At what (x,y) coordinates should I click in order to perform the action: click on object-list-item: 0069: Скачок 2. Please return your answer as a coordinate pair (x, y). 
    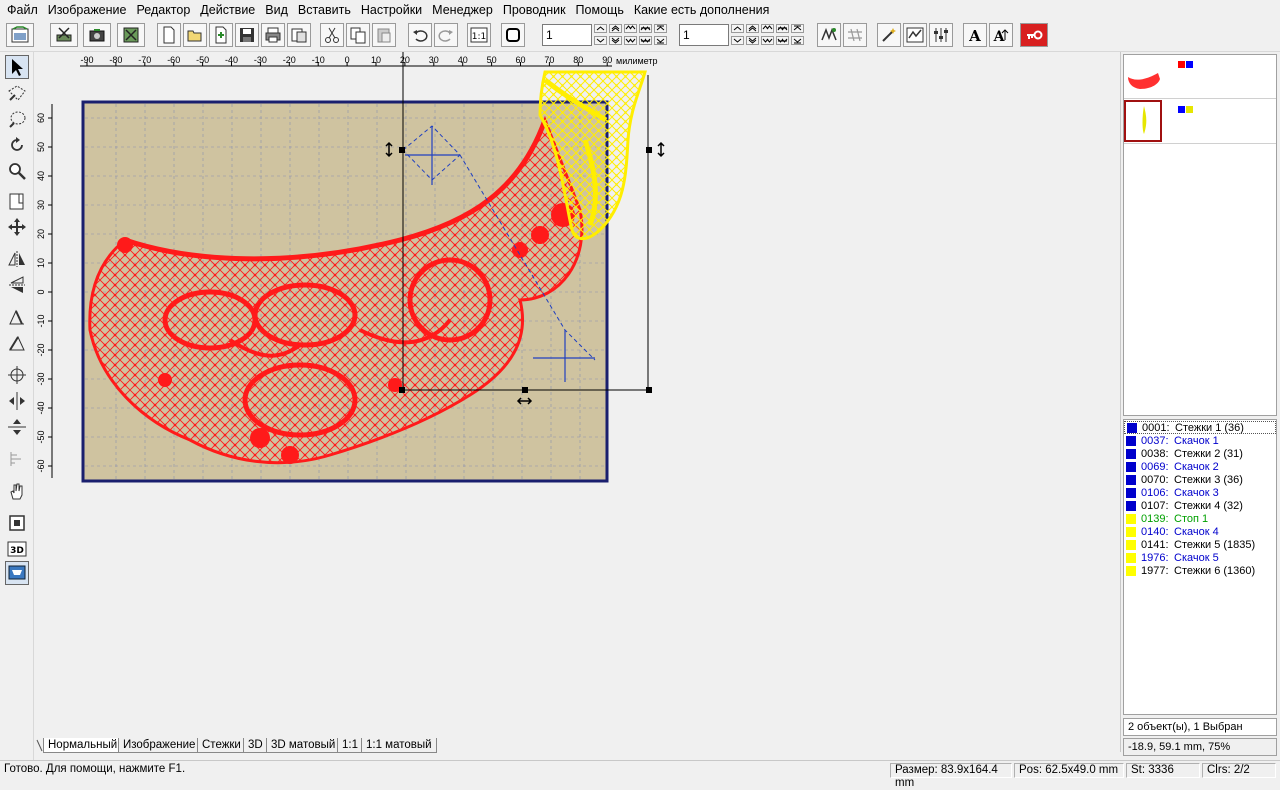
    Looking at the image, I should click on (1200, 466).